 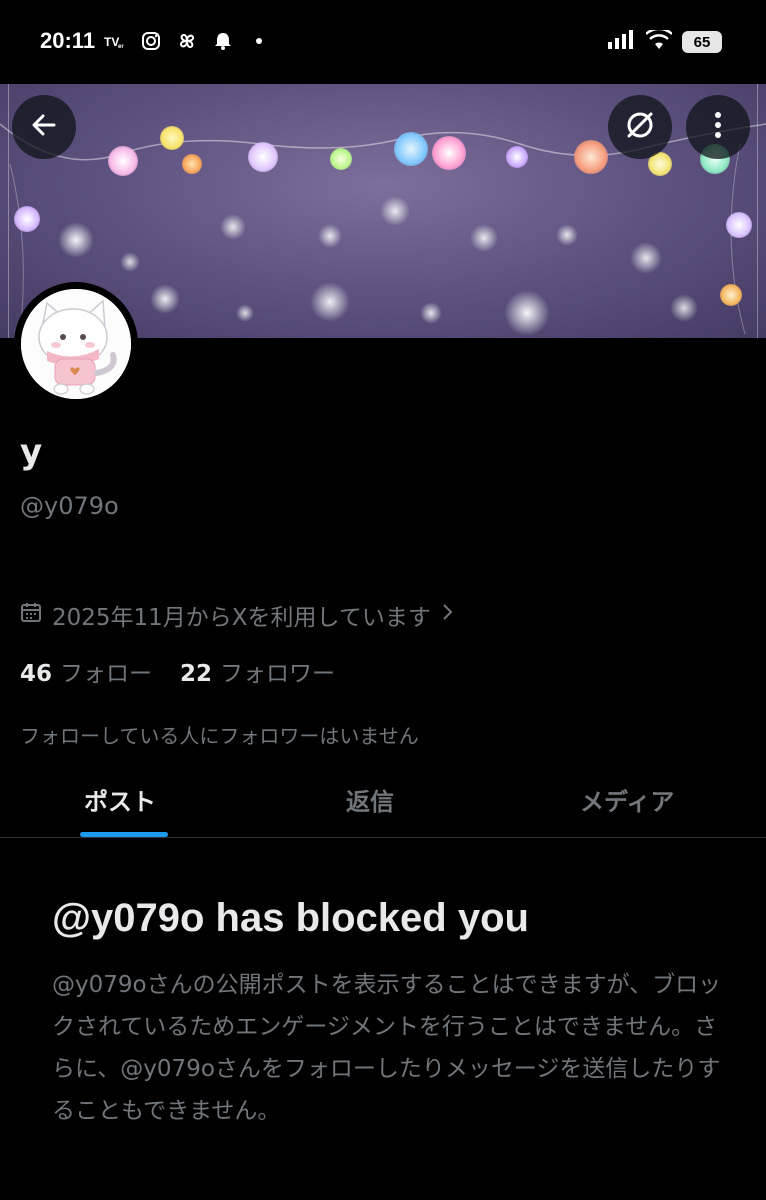 I want to click on signal-icon, so click(x=622, y=42).